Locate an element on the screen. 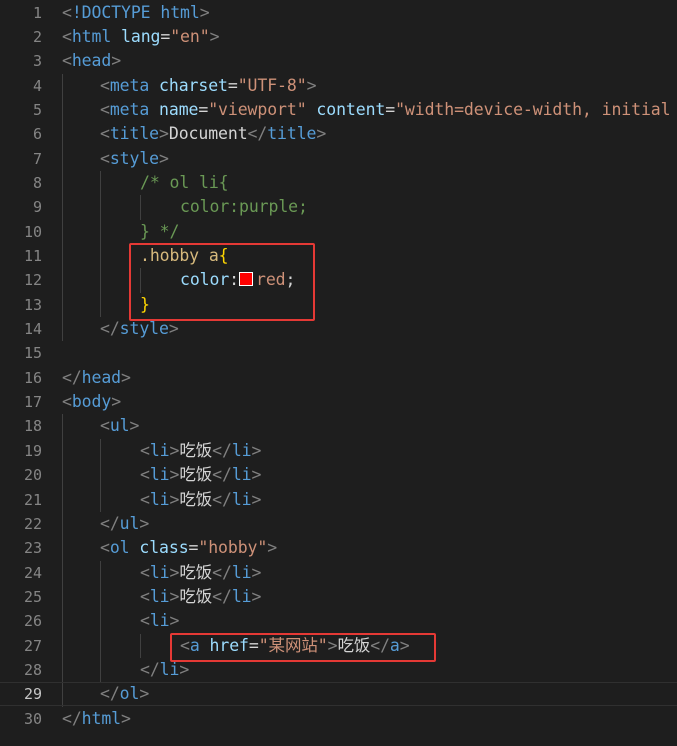 Image resolution: width=677 pixels, height=746 pixels. highlight-box-style-rule is located at coordinates (222, 282).